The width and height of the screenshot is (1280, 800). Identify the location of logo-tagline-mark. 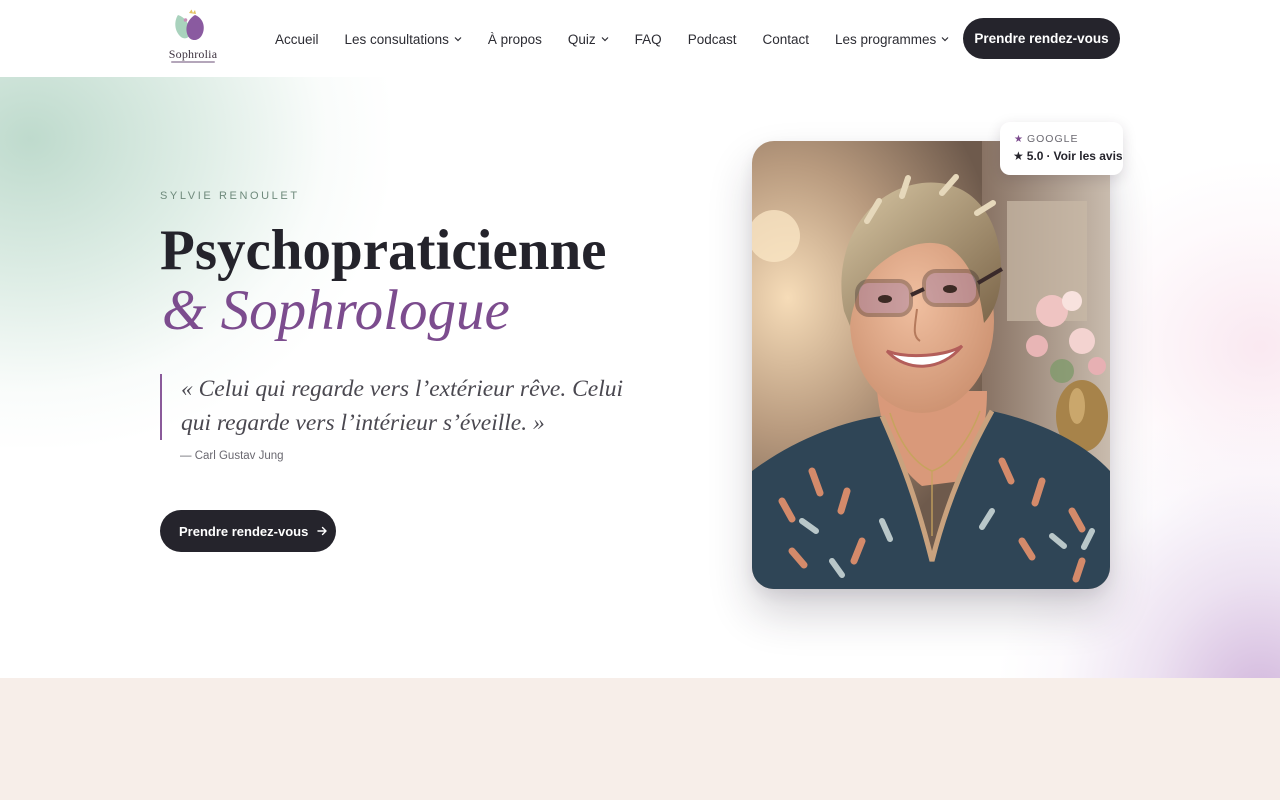
(193, 62).